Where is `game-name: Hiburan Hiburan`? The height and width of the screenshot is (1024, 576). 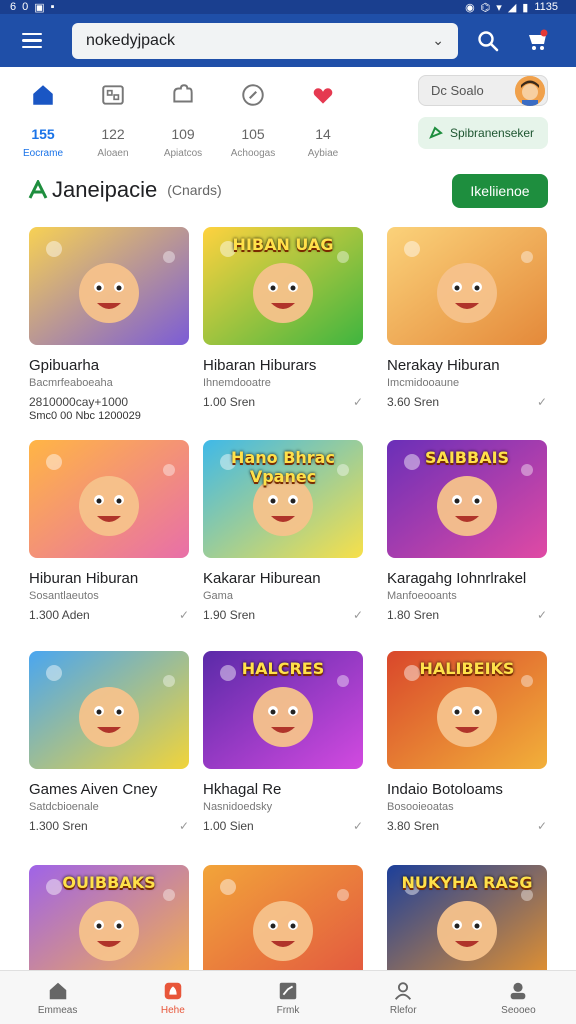 game-name: Hiburan Hiburan is located at coordinates (84, 578).